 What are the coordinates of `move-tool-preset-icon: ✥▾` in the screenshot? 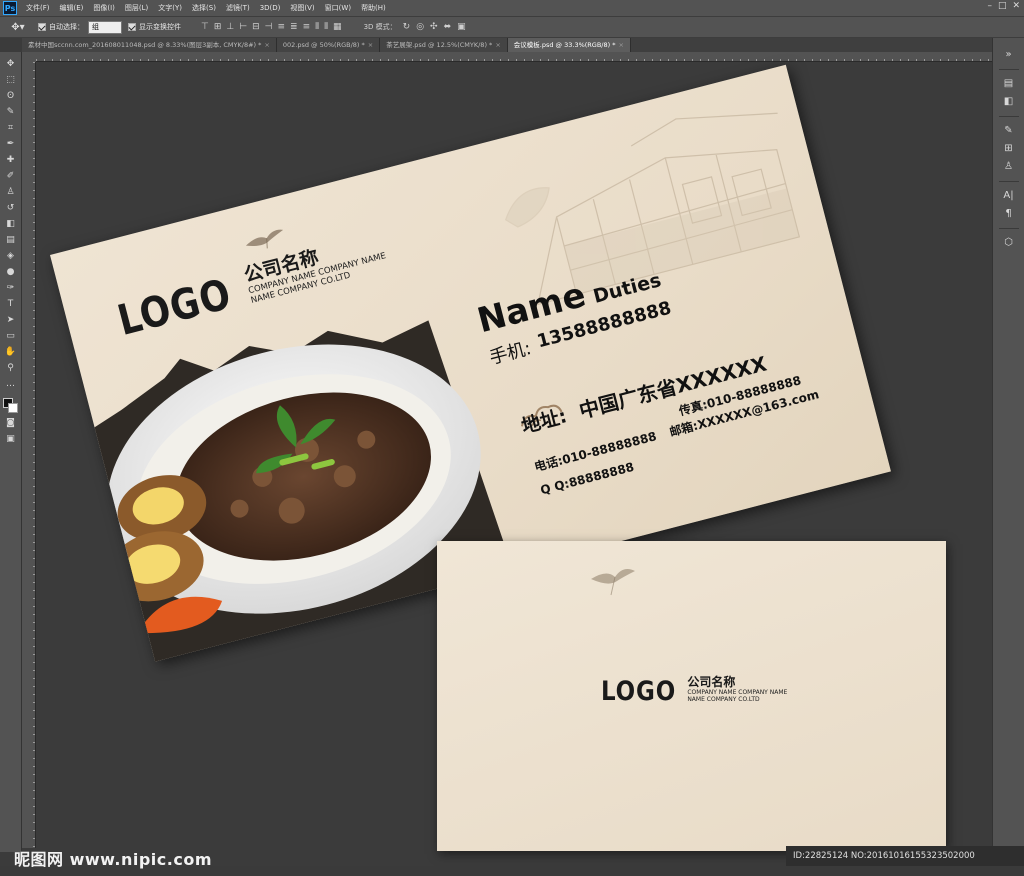 It's located at (18, 27).